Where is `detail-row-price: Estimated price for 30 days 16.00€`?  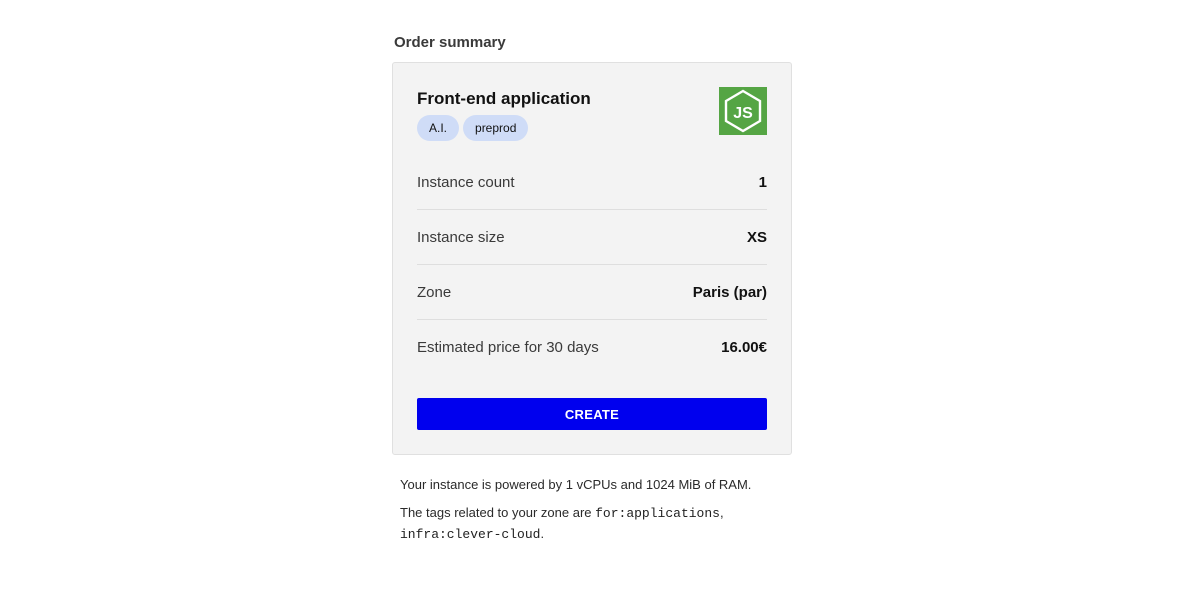
detail-row-price: Estimated price for 30 days 16.00€ is located at coordinates (592, 347).